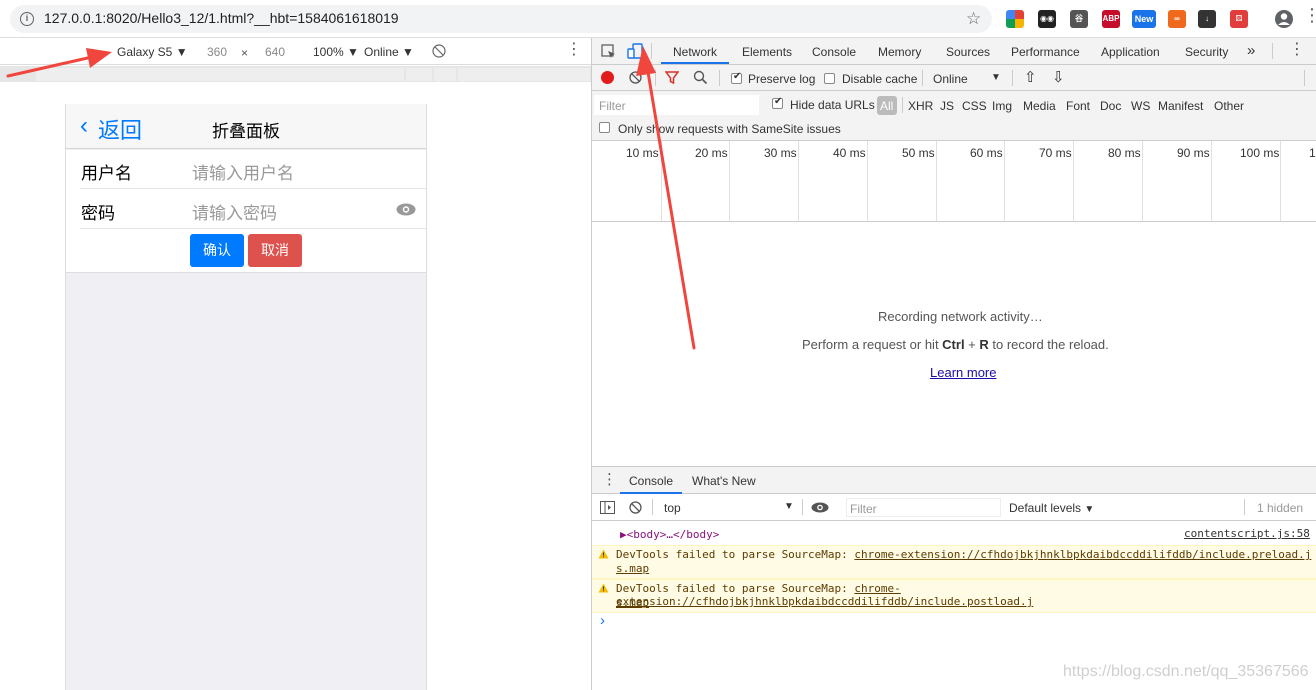 This screenshot has height=690, width=1316. I want to click on throttling-select: Online, so click(950, 79).